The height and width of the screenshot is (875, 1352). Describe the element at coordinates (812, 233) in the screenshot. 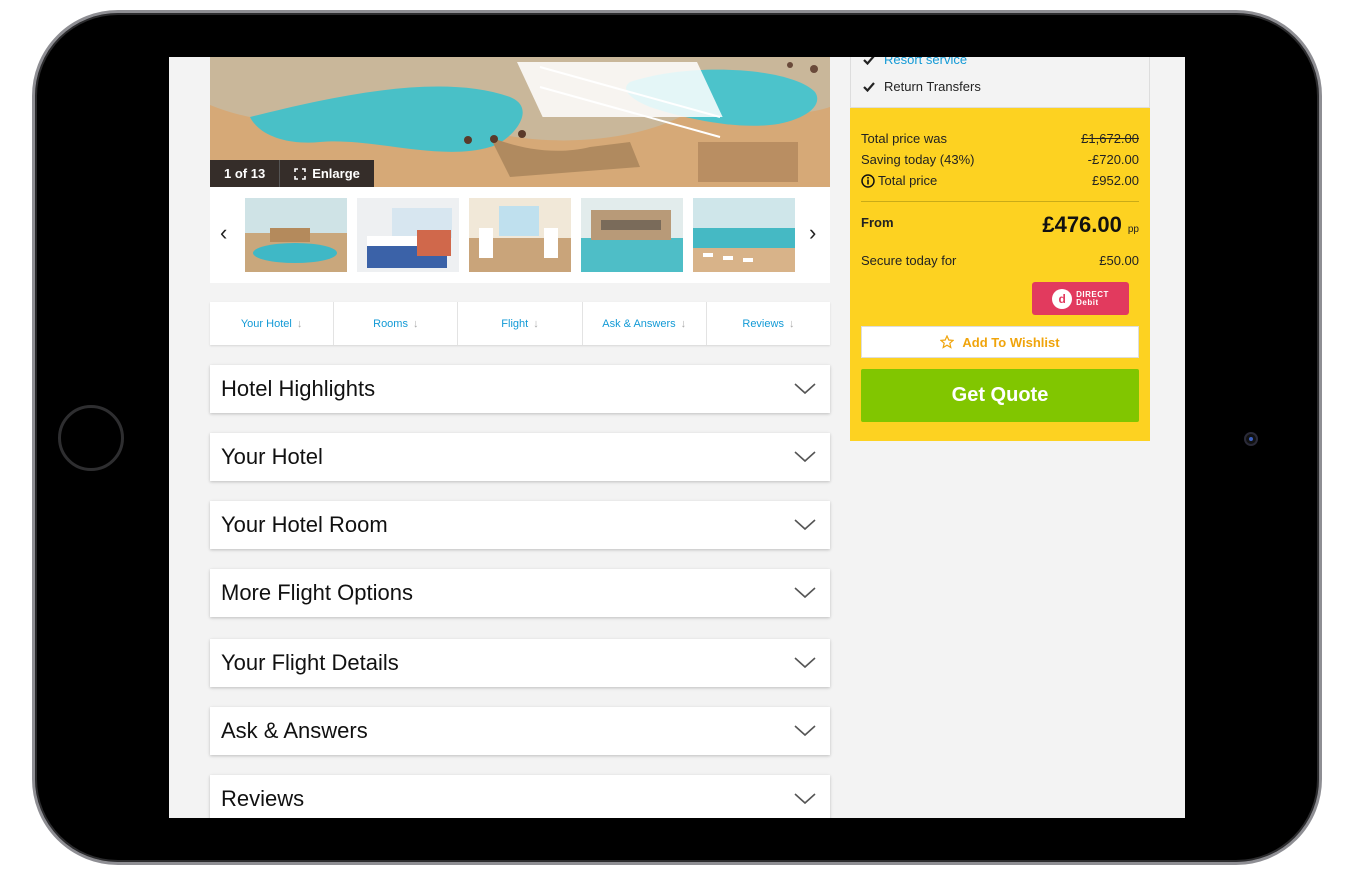

I see `chevron-right-icon: ›` at that location.